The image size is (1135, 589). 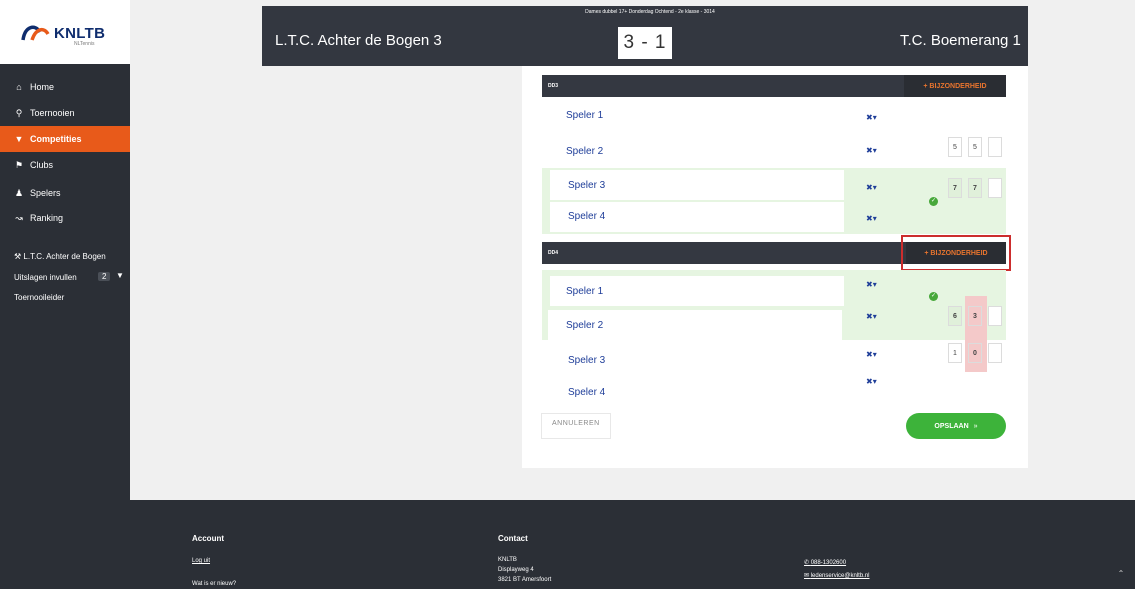 I want to click on phone-number: 088-1302600, so click(x=828, y=563).